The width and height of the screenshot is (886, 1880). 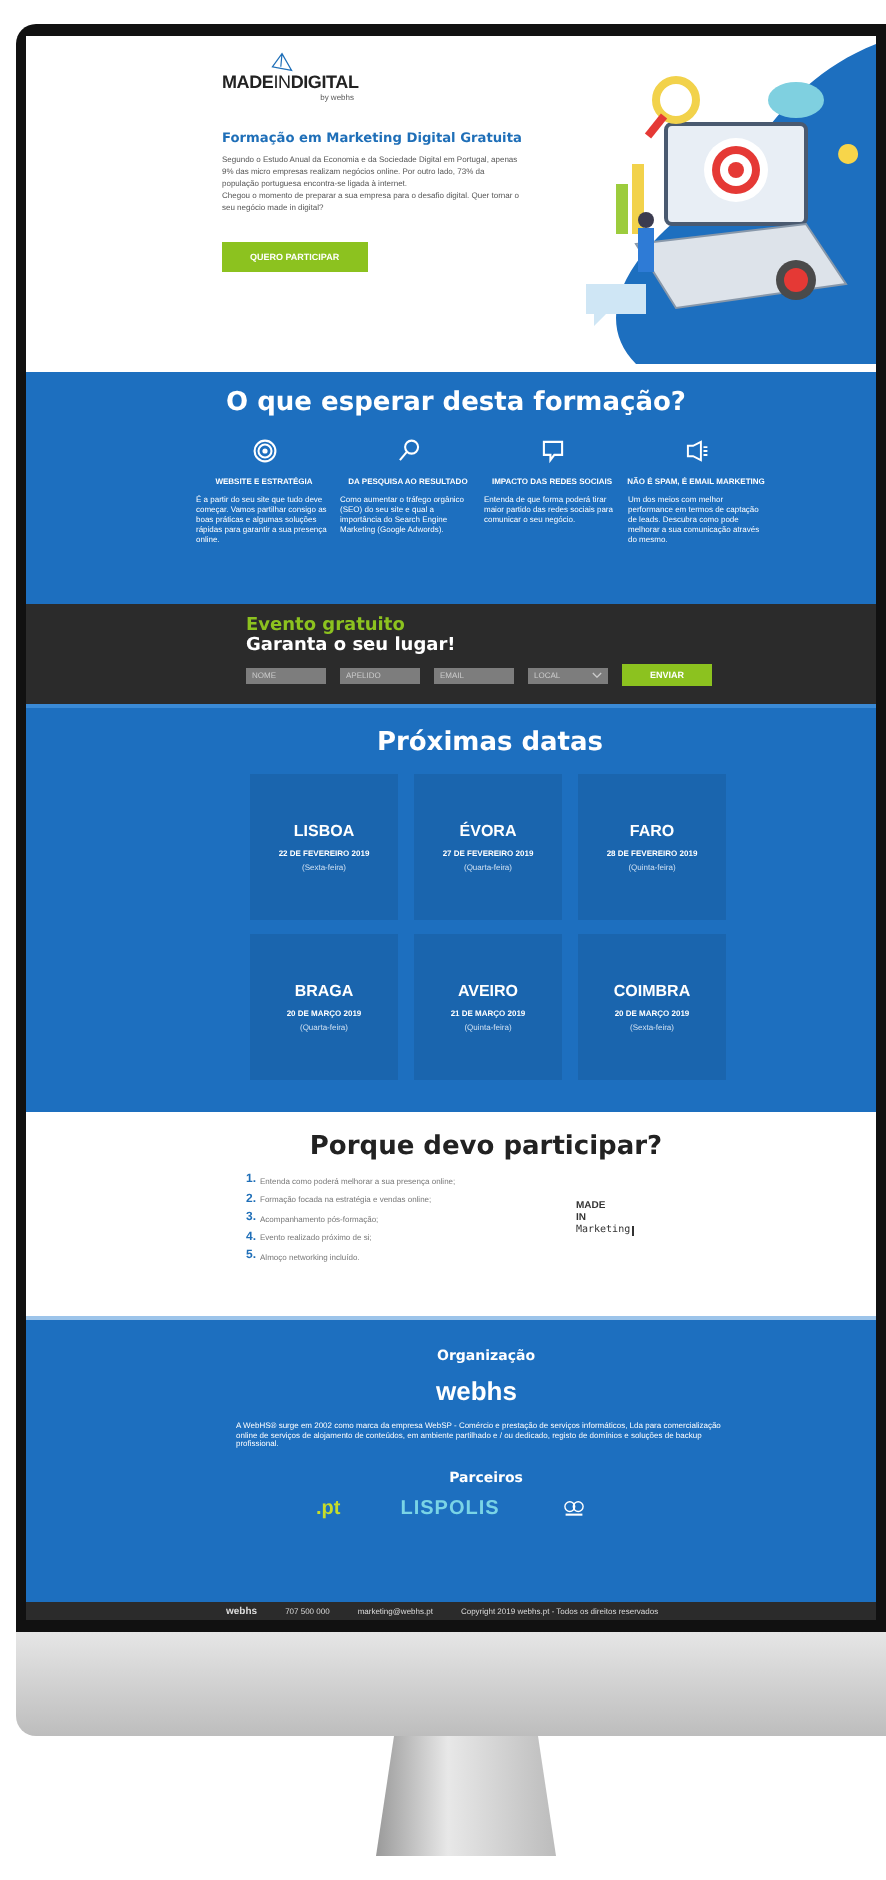 What do you see at coordinates (328, 1508) in the screenshot?
I see `partner-logo: .pt` at bounding box center [328, 1508].